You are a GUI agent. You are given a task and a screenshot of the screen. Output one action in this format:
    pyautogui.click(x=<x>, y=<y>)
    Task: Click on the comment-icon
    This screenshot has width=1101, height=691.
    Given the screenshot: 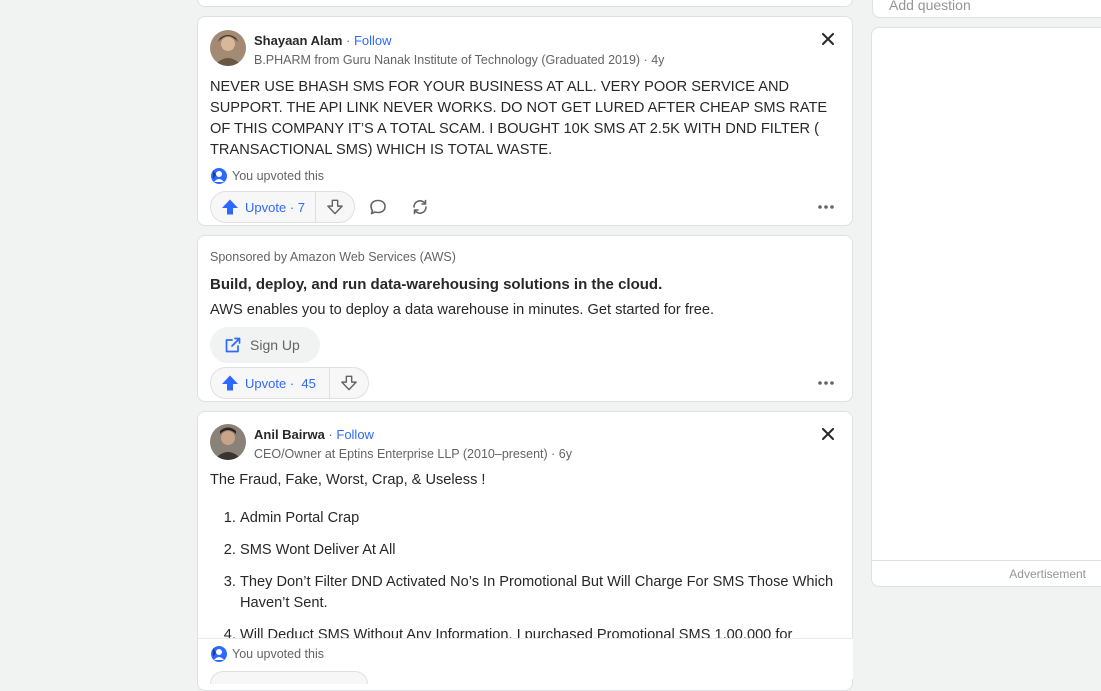 What is the action you would take?
    pyautogui.click(x=378, y=207)
    